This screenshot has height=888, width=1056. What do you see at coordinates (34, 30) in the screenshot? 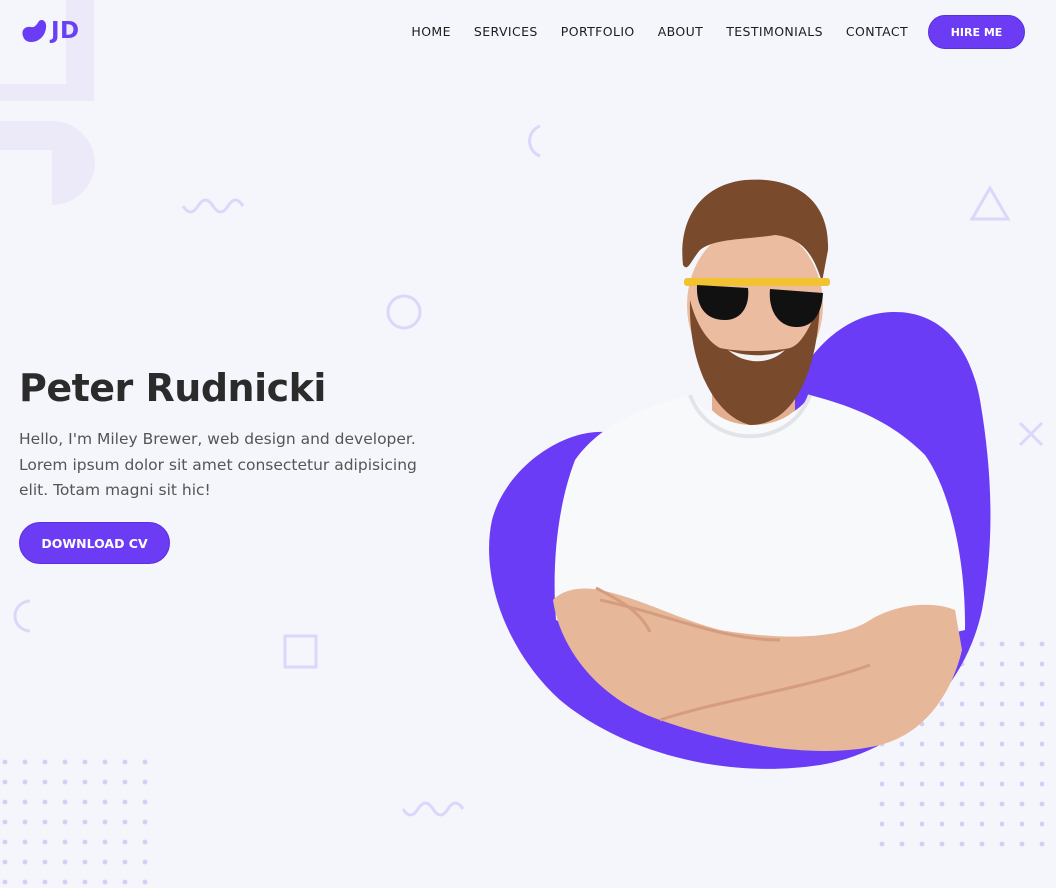
I see `blob-logo-icon` at bounding box center [34, 30].